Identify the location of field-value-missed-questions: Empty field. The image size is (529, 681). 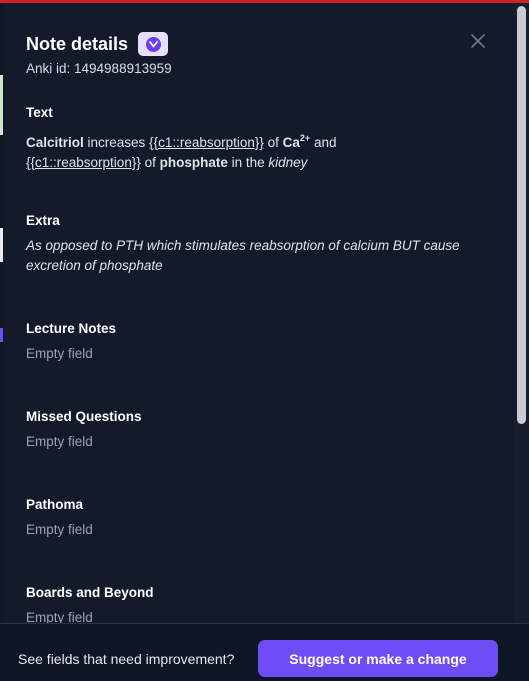
(59, 441).